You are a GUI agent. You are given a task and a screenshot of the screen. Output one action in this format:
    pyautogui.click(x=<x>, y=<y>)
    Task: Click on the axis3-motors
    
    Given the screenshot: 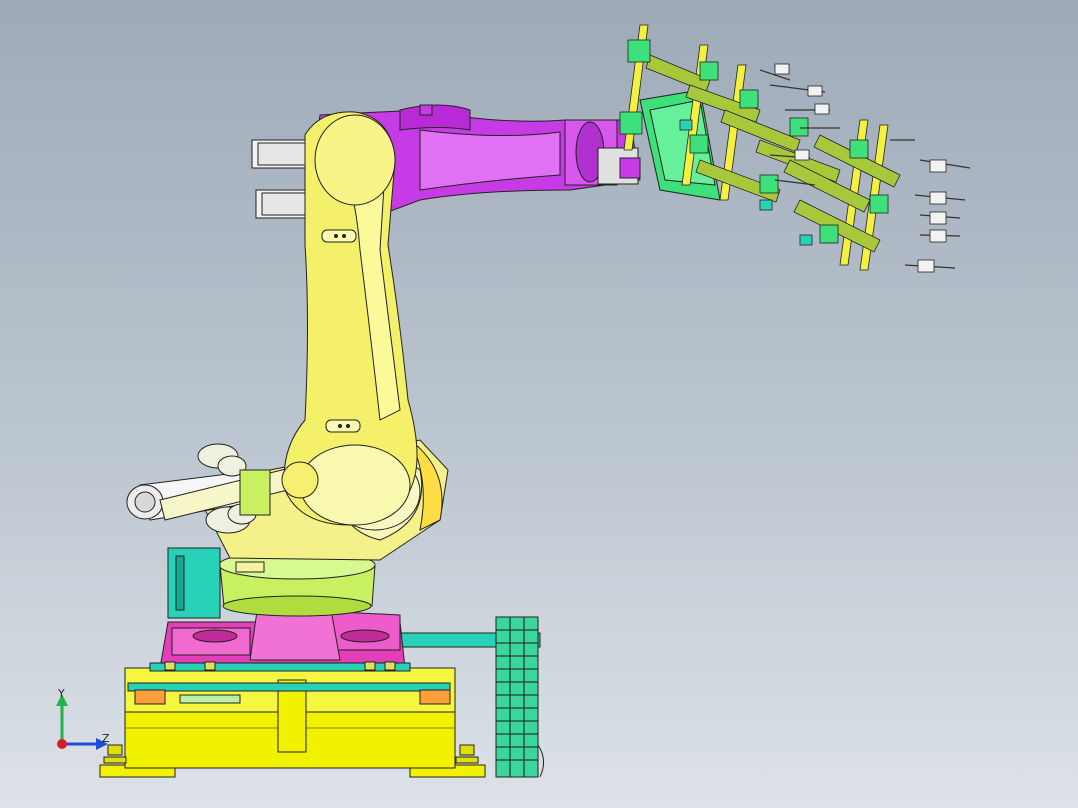 What is the action you would take?
    pyautogui.click(x=282, y=179)
    